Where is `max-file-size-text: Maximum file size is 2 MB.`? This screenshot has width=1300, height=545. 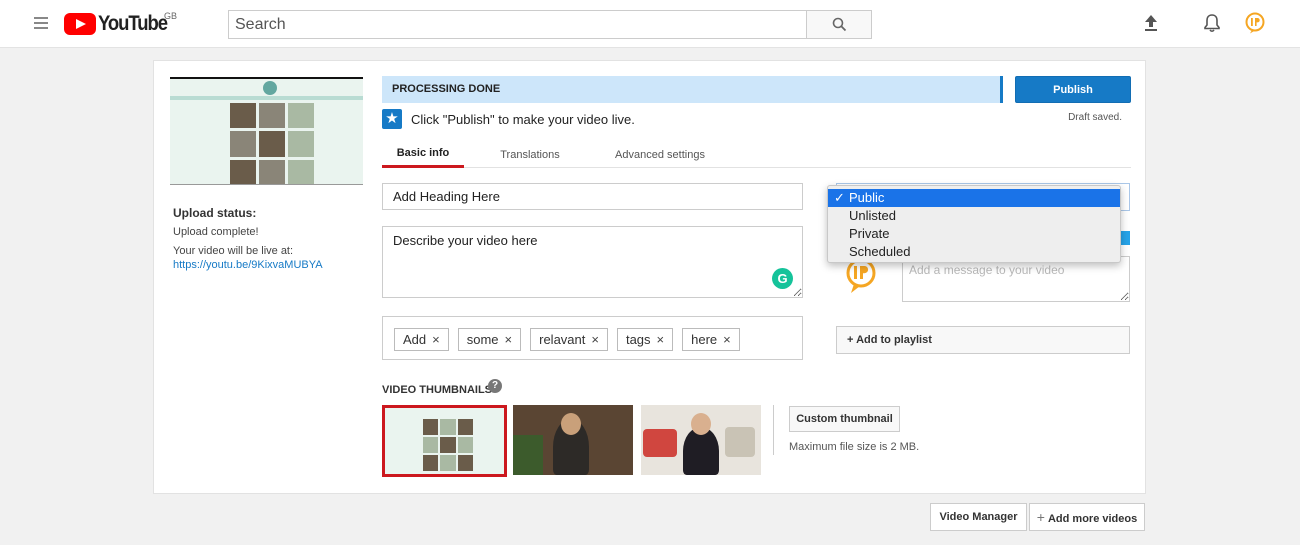 max-file-size-text: Maximum file size is 2 MB. is located at coordinates (854, 447).